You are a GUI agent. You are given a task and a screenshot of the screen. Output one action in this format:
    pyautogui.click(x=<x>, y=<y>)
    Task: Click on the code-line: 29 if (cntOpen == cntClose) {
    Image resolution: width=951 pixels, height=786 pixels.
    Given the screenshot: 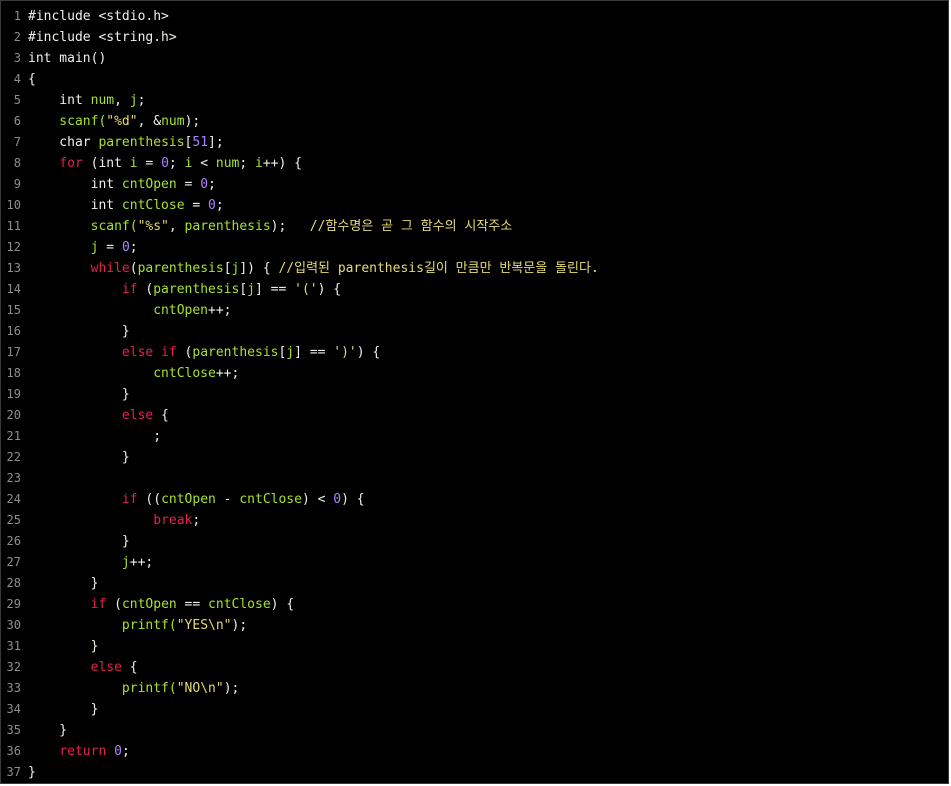 What is the action you would take?
    pyautogui.click(x=474, y=604)
    